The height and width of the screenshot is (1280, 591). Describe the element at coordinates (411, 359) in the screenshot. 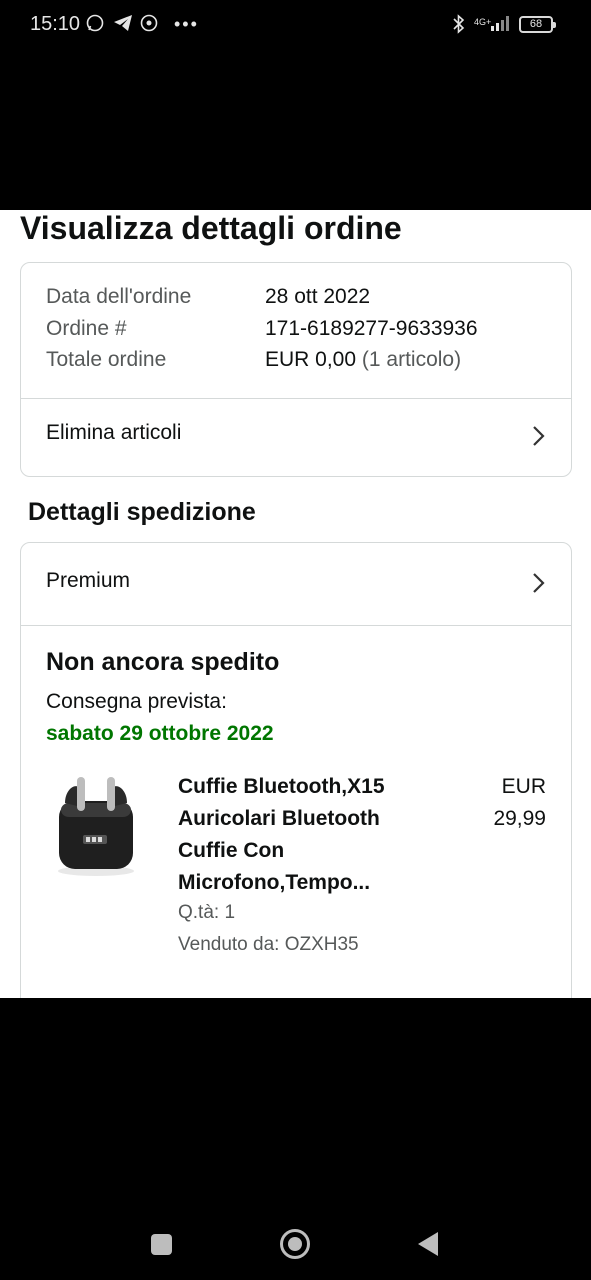

I see `order-total-items: (1 articolo)` at that location.